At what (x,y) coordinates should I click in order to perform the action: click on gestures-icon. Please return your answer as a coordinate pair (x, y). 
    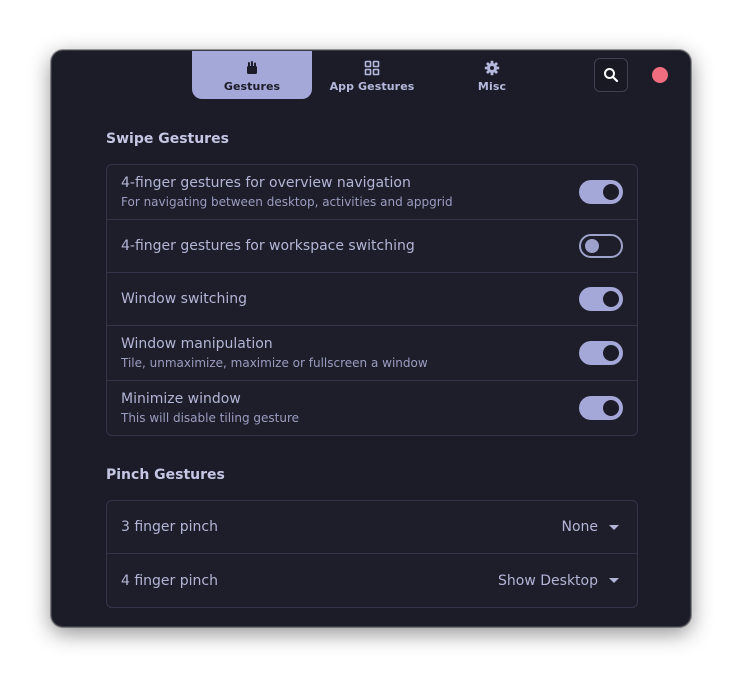
    Looking at the image, I should click on (252, 67).